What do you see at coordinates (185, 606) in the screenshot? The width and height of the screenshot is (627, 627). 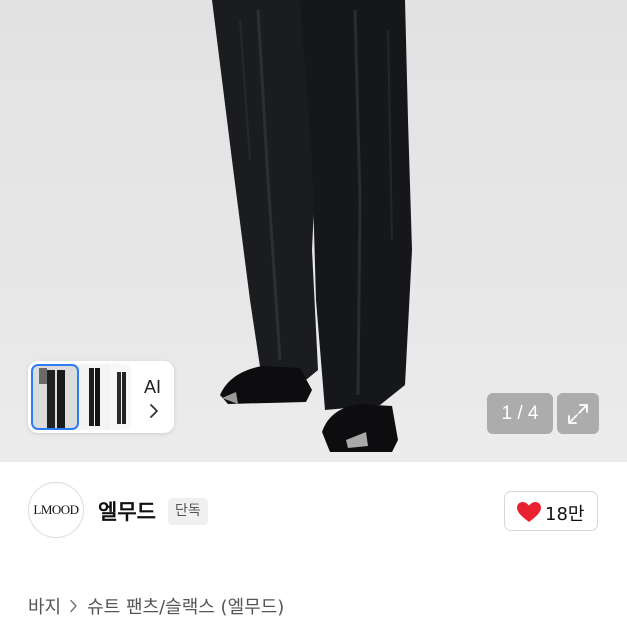 I see `breadcrumb-subcategory: 슈트 팬츠/슬랙스 (엘무드)` at bounding box center [185, 606].